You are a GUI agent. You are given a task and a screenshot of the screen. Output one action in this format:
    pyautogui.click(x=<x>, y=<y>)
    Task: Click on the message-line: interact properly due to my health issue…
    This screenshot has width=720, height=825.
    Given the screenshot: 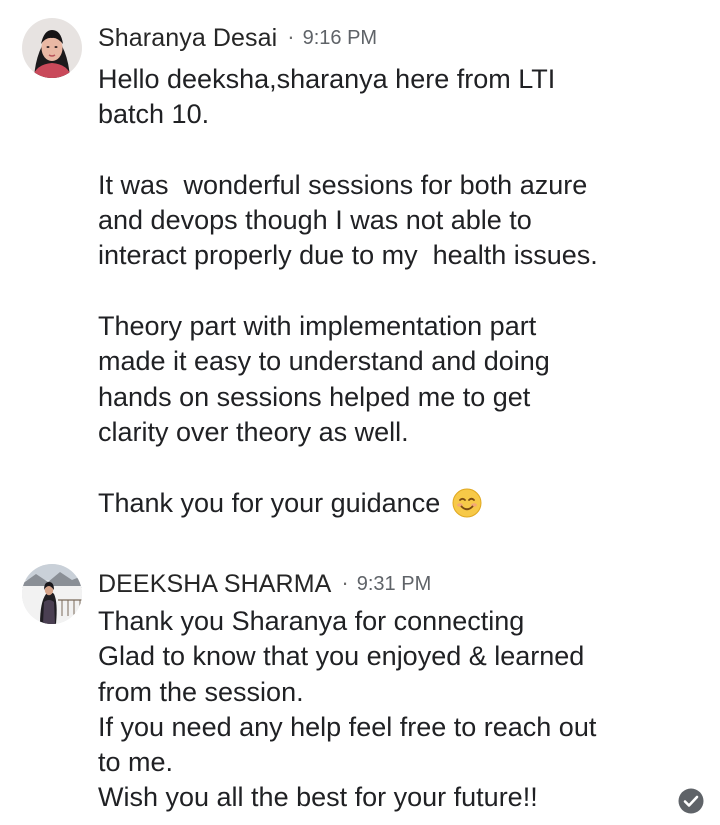 What is the action you would take?
    pyautogui.click(x=348, y=255)
    